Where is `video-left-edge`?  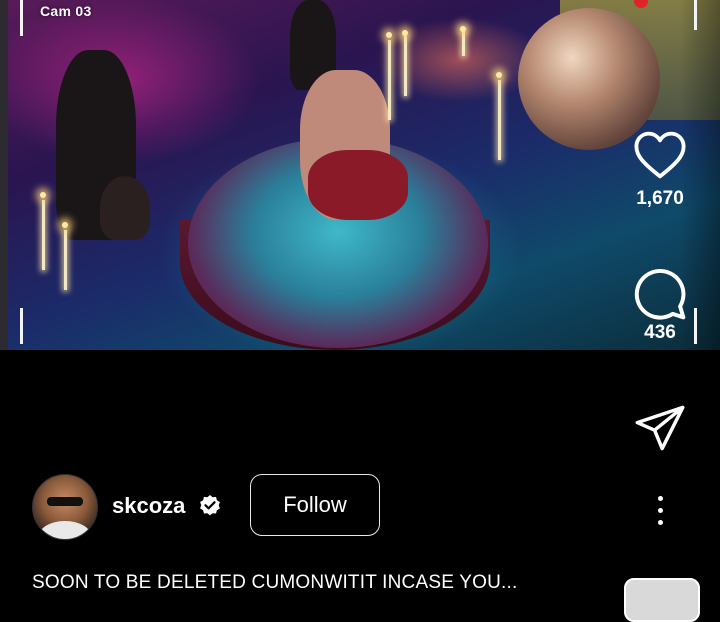 video-left-edge is located at coordinates (4, 175).